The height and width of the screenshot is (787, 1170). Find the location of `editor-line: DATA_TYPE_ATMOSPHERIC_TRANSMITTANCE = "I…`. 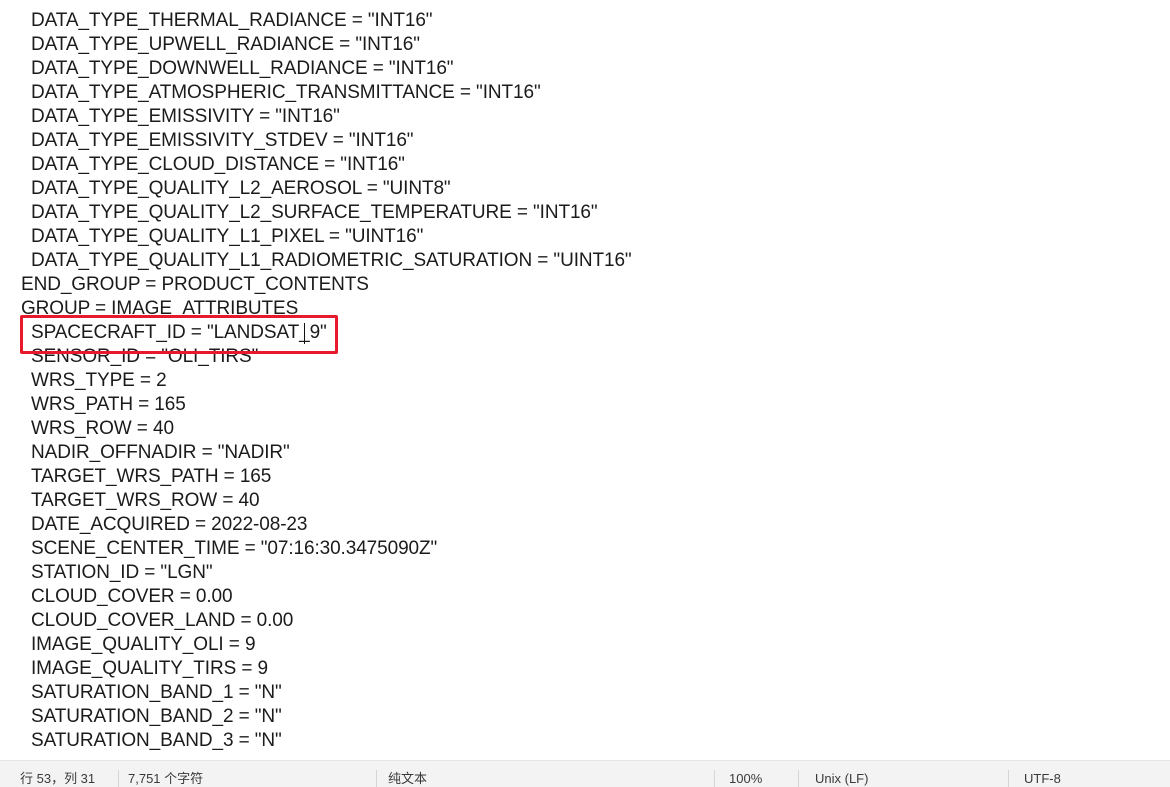

editor-line: DATA_TYPE_ATMOSPHERIC_TRANSMITTANCE = "I… is located at coordinates (585, 93).